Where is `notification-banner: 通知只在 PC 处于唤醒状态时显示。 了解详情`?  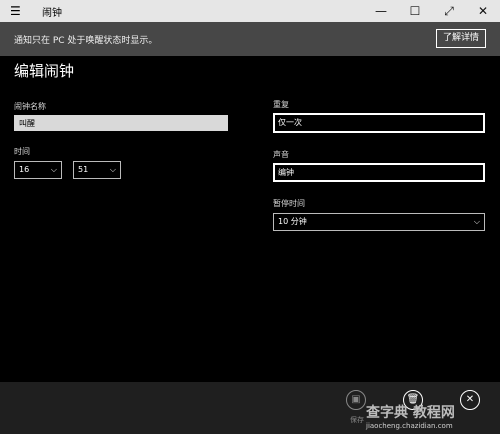
notification-banner: 通知只在 PC 处于唤醒状态时显示。 了解详情 is located at coordinates (250, 39).